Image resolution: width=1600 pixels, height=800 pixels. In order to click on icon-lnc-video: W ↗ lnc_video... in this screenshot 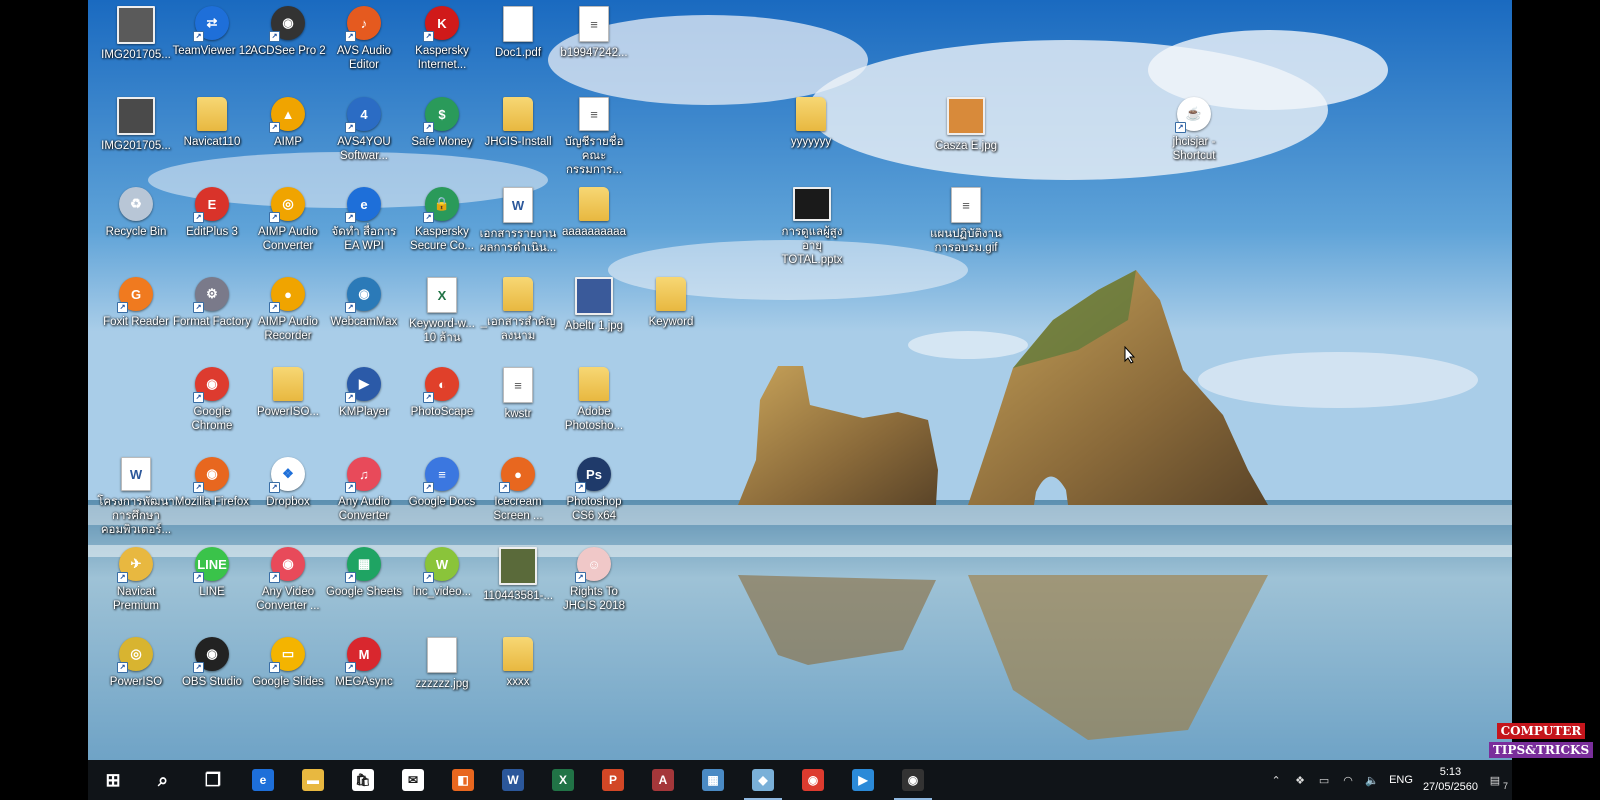, I will do `click(442, 584)`.